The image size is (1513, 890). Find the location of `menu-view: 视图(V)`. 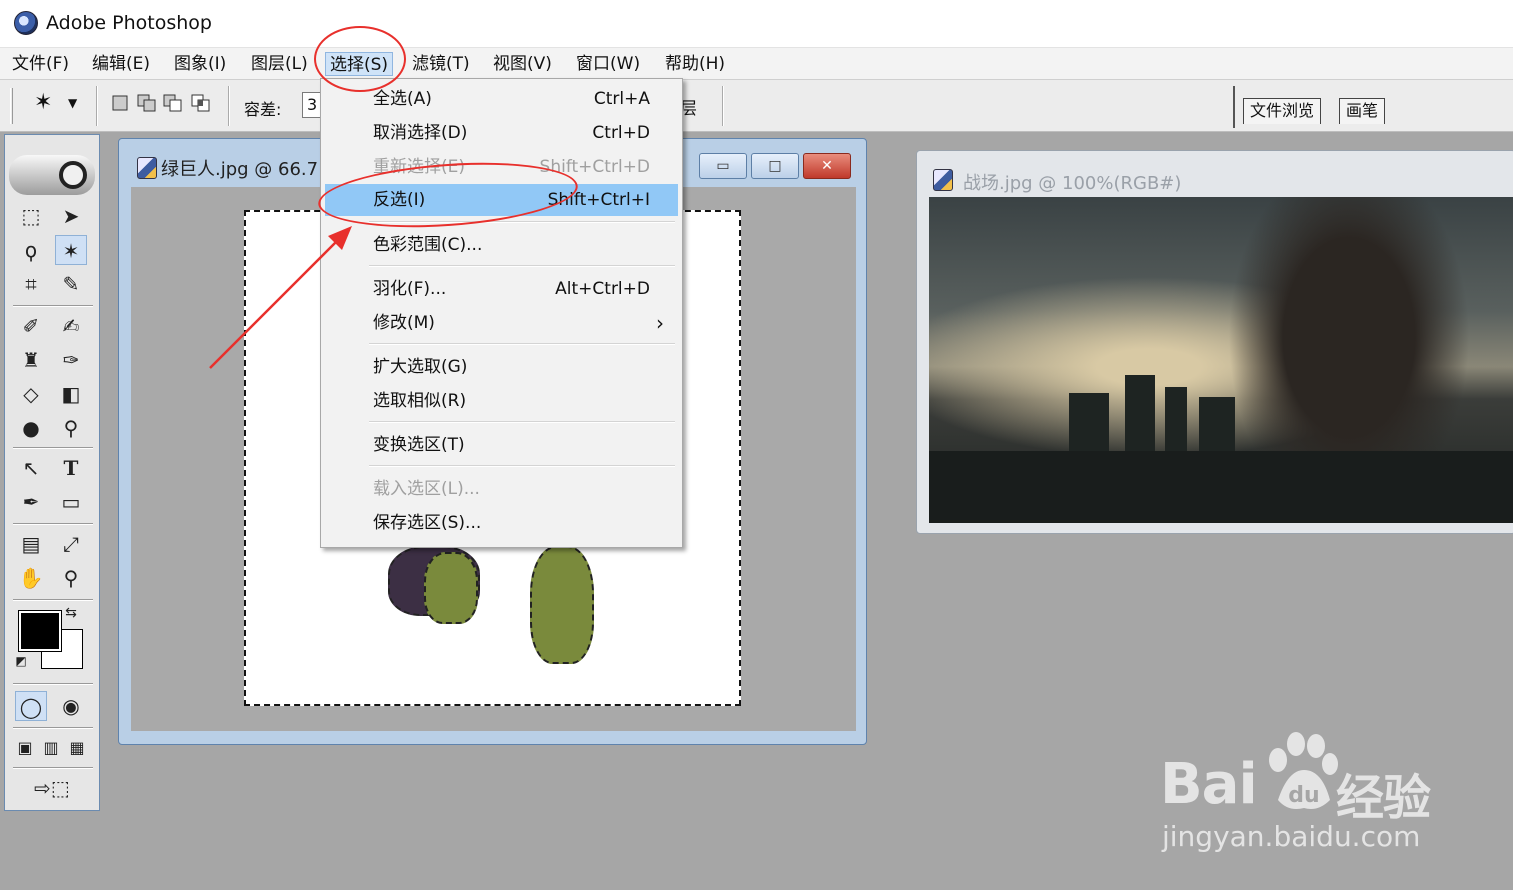

menu-view: 视图(V) is located at coordinates (522, 64).